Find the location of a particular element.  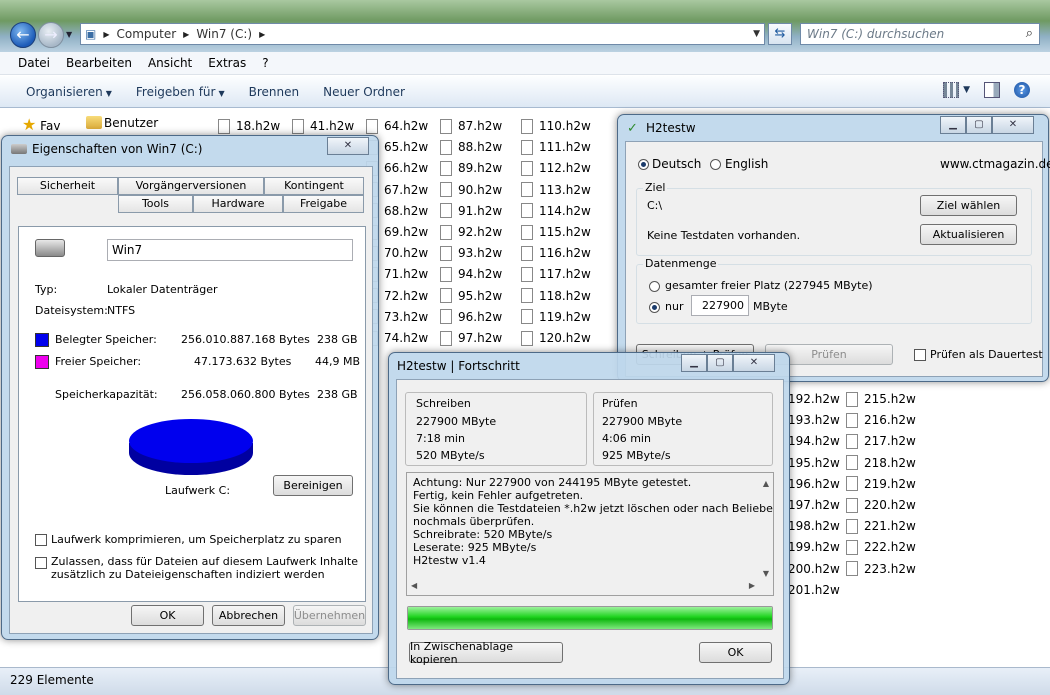

file-item: 216.h2w is located at coordinates (881, 420).